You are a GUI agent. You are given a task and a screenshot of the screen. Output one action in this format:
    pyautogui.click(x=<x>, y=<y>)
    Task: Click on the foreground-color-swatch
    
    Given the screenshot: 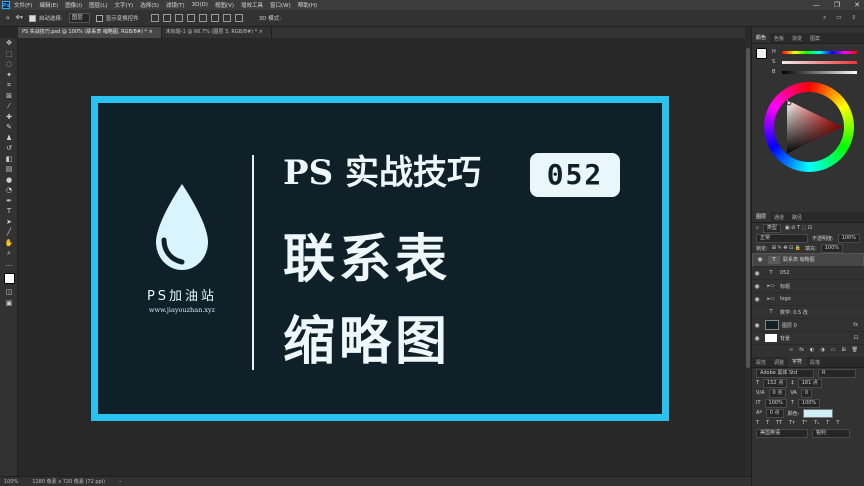 What is the action you would take?
    pyautogui.click(x=761, y=53)
    